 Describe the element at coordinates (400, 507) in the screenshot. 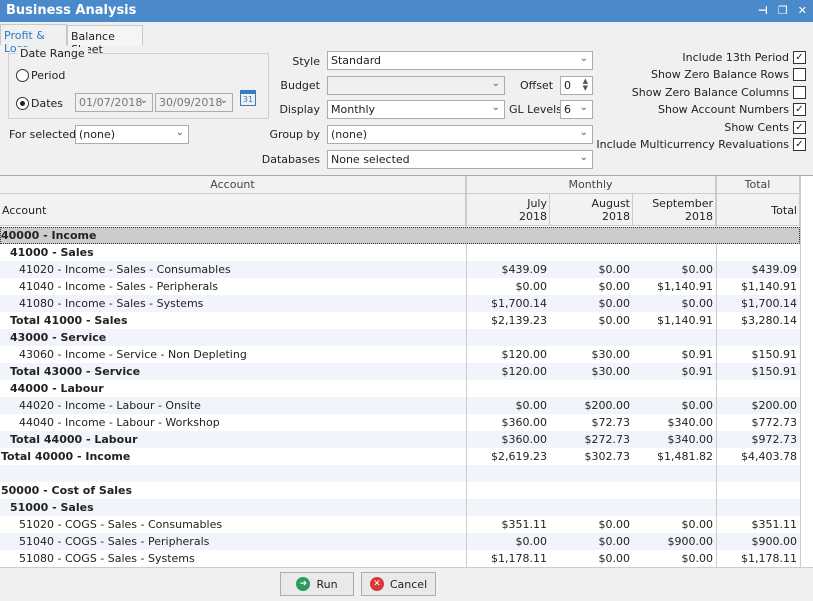

I see `table-row: 51000 - Sales` at that location.